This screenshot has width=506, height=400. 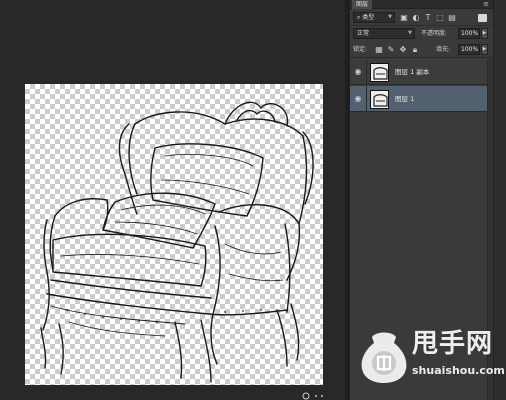 I want to click on blend-mode-row: 正常 ▼ 不透明度: 100% ▶, so click(x=421, y=34).